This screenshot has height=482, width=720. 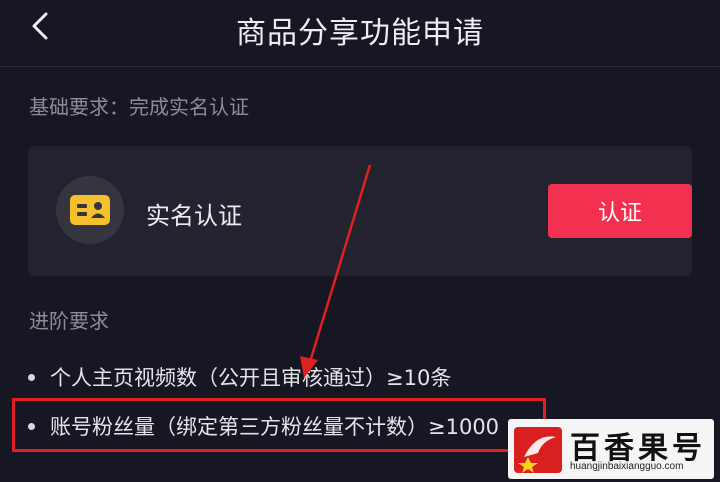 I want to click on bullet-dot, so click(x=31, y=377).